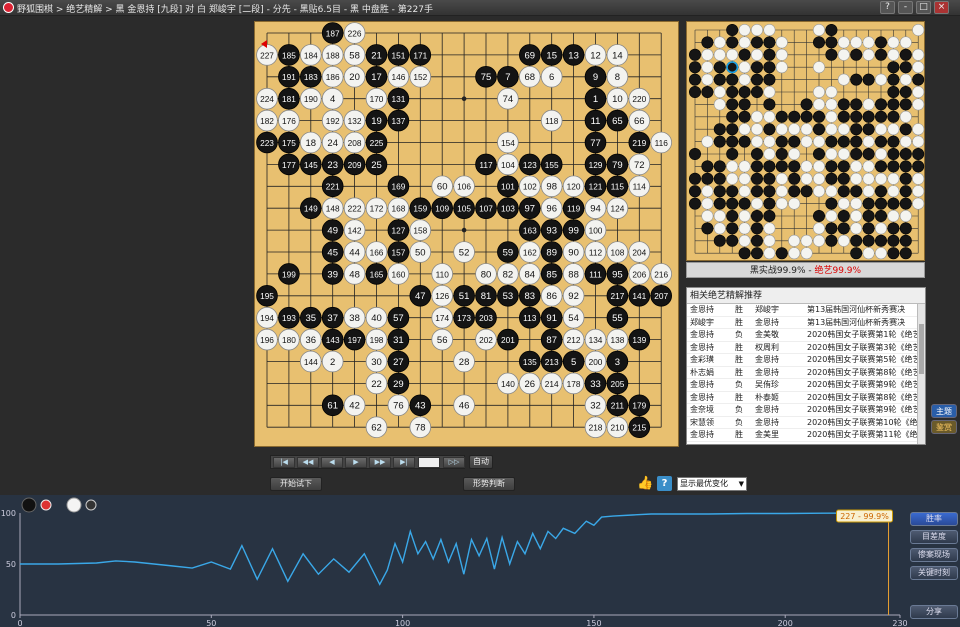 This screenshot has height=627, width=960. What do you see at coordinates (664, 483) in the screenshot?
I see `help-icon: ?` at bounding box center [664, 483].